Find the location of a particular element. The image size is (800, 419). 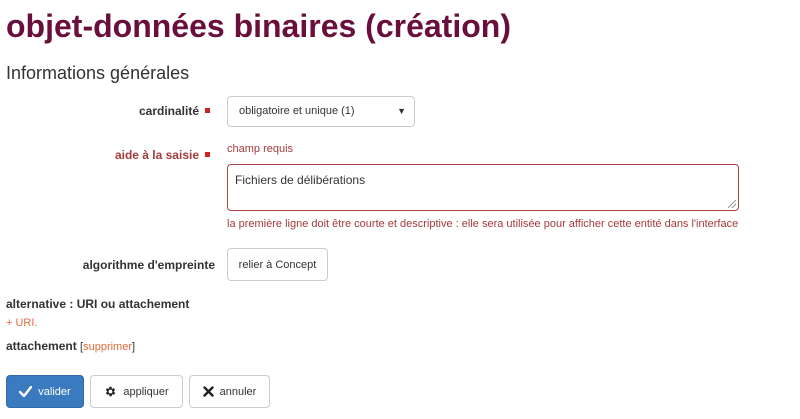

add-uri-link: + URI. is located at coordinates (21, 323).